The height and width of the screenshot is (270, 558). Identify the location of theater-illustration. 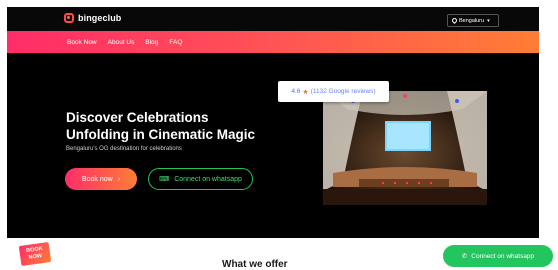
(405, 148).